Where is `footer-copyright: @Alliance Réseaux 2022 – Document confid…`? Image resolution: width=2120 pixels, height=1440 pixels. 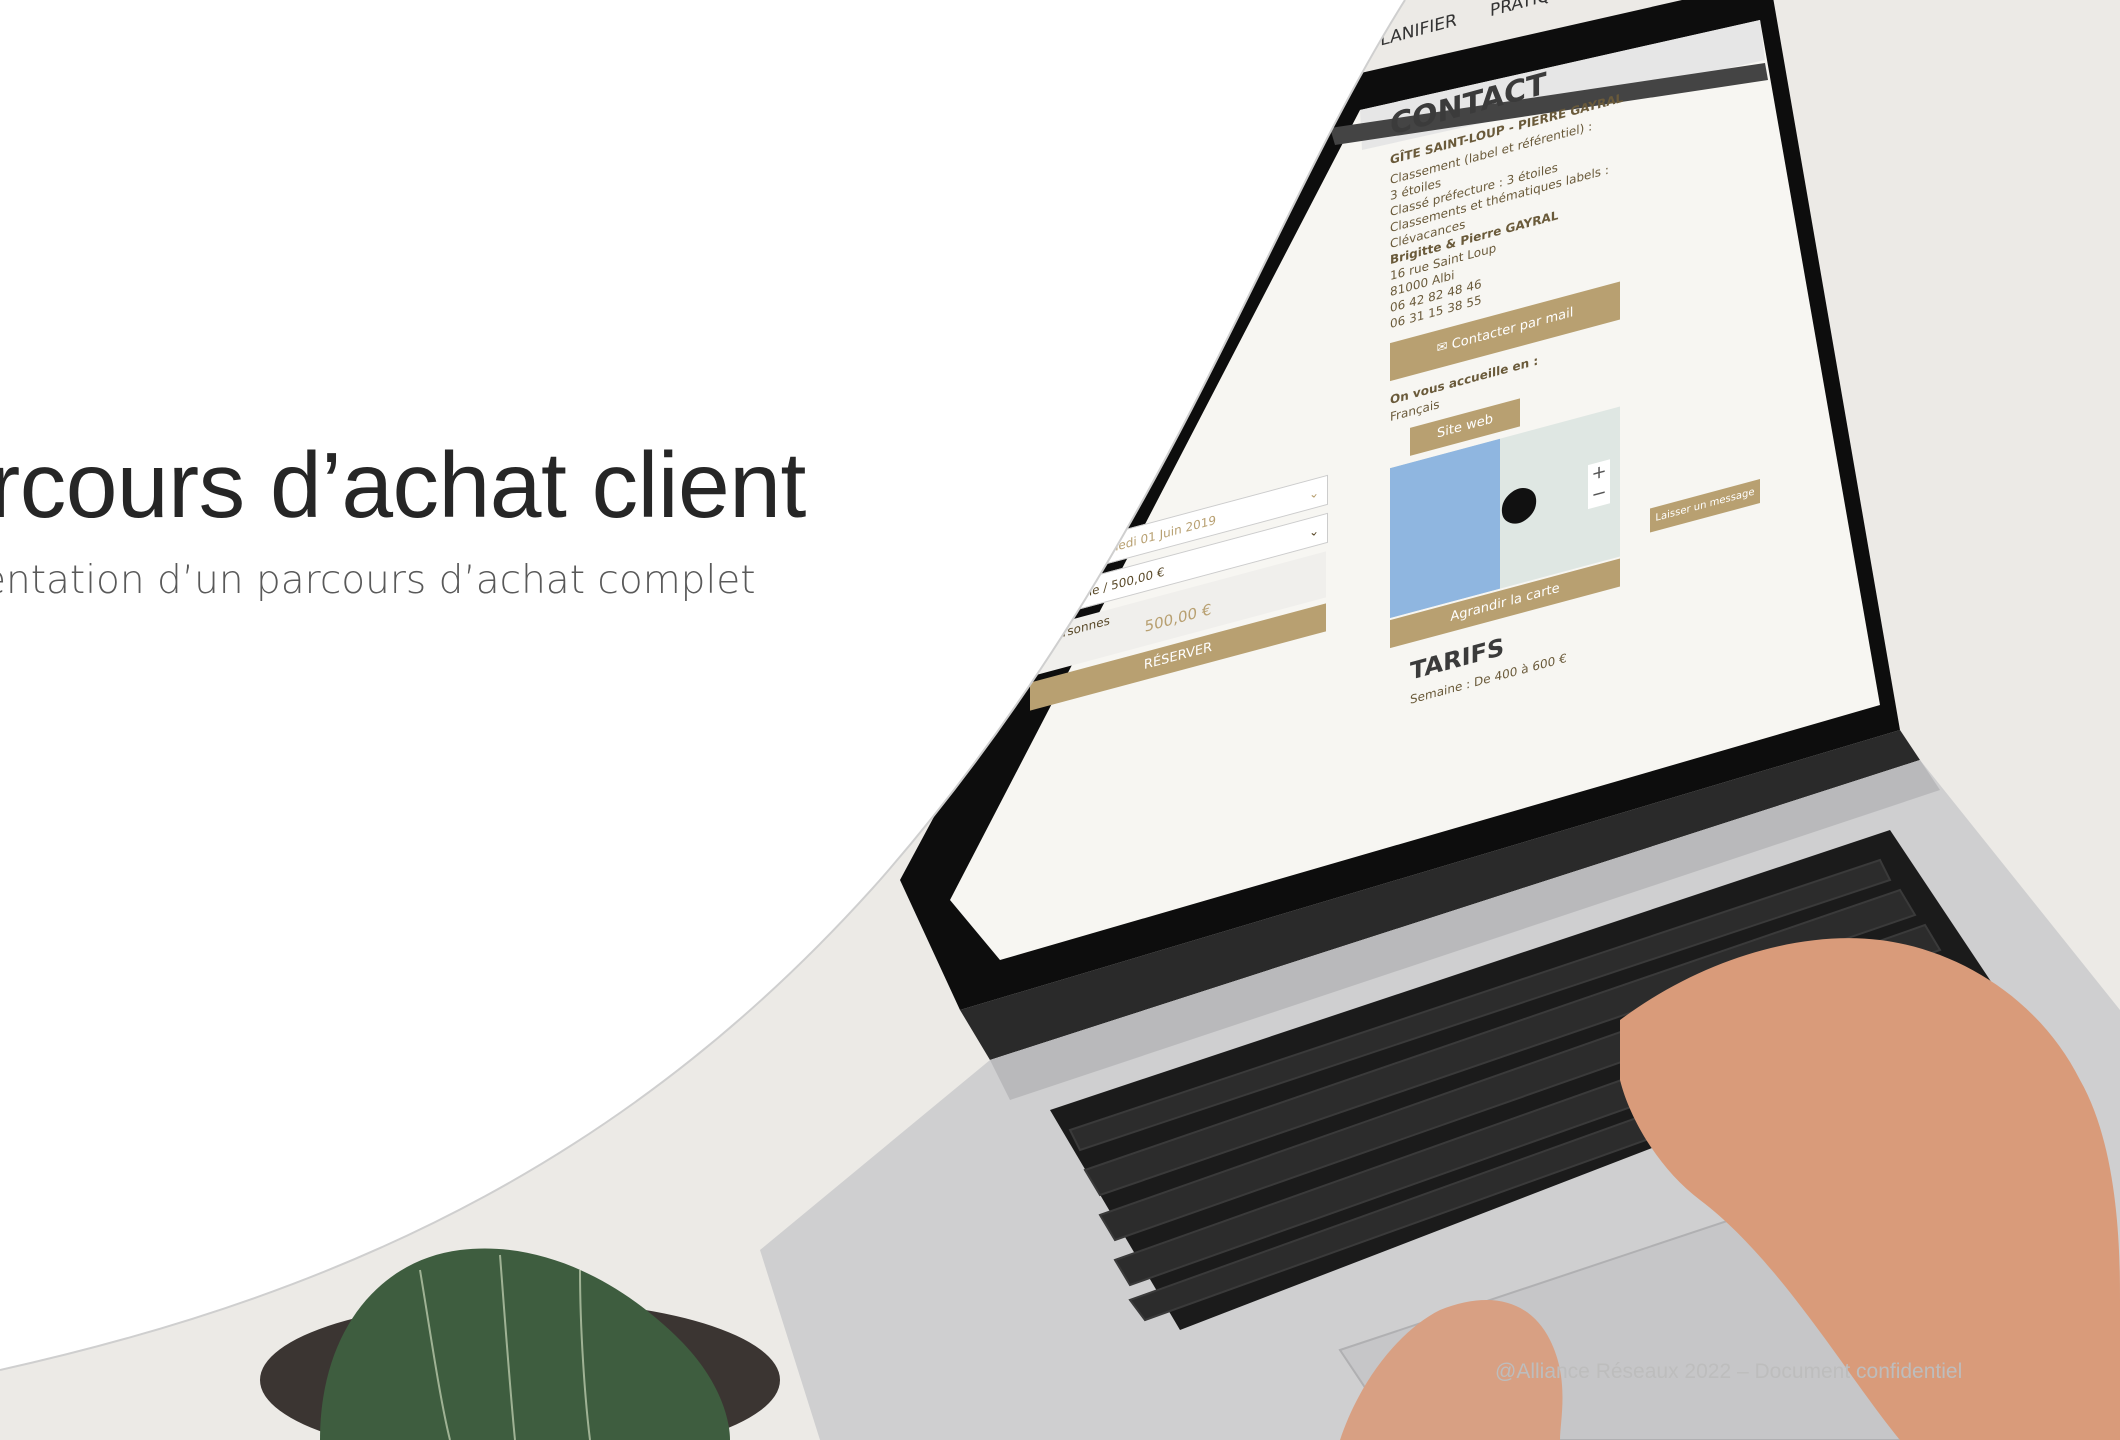 footer-copyright: @Alliance Réseaux 2022 – Document confid… is located at coordinates (1729, 1371).